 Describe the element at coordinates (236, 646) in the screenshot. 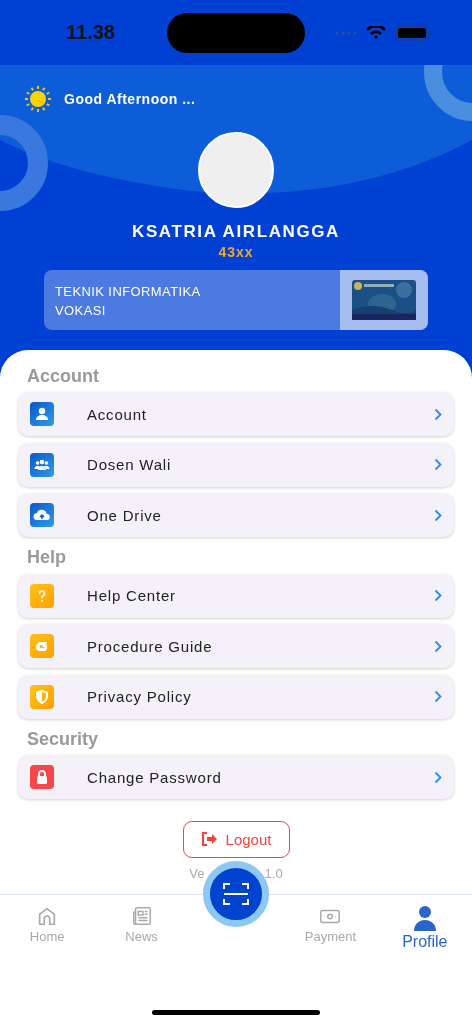

I see `menu-item: Procedure Guide` at that location.